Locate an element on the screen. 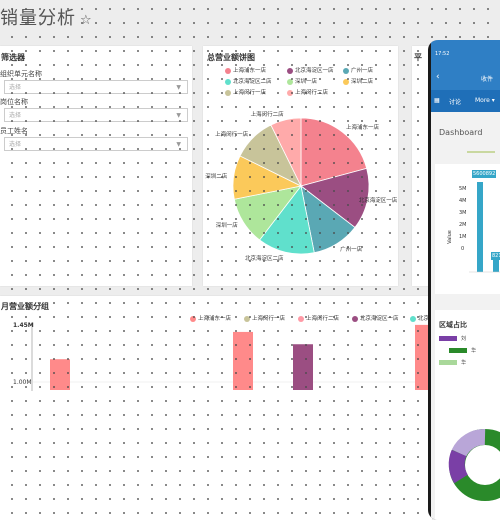  mobile-time: 17:52 is located at coordinates (442, 54).